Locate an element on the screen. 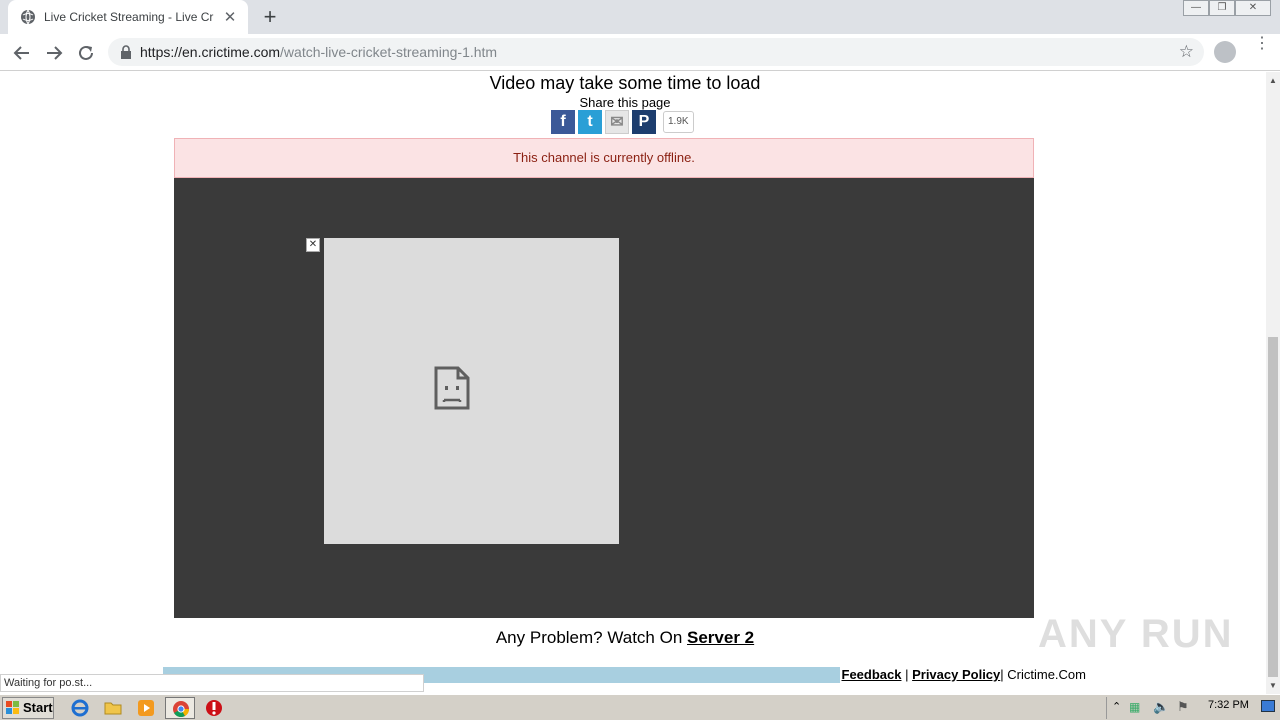 The width and height of the screenshot is (1280, 720). action-center-flag-icon: ⚑ is located at coordinates (1183, 707).